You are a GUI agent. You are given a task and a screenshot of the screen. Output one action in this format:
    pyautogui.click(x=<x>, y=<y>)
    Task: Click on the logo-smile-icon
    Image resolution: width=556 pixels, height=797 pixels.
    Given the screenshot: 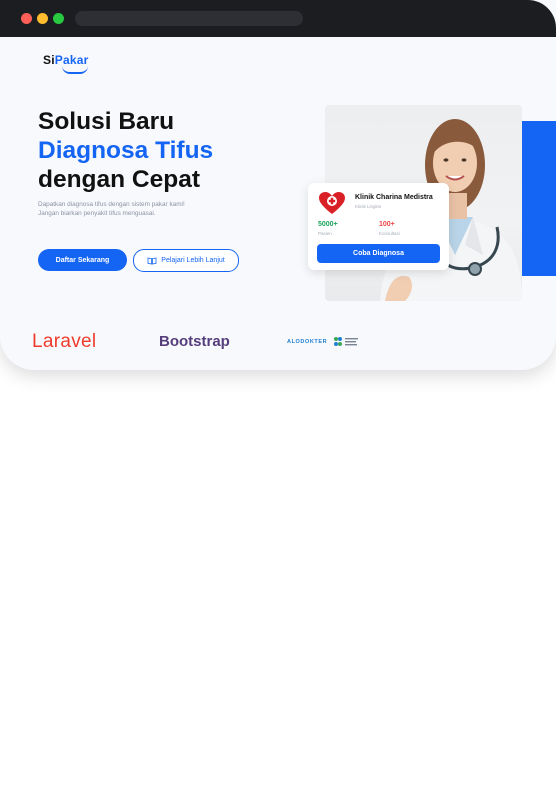 What is the action you would take?
    pyautogui.click(x=75, y=70)
    